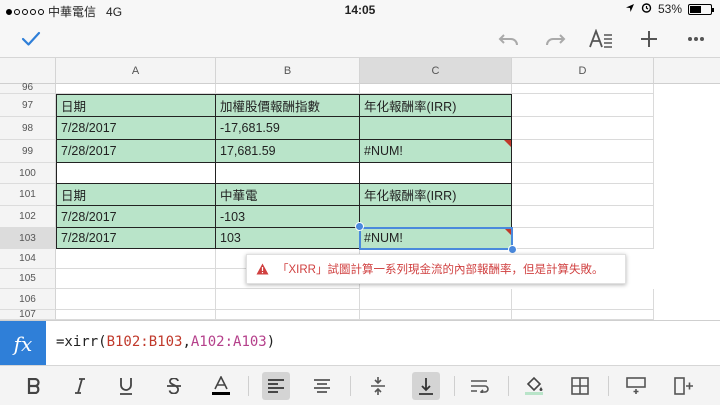 Image resolution: width=720 pixels, height=405 pixels. Describe the element at coordinates (28, 173) in the screenshot. I see `row-header-100: 100` at that location.